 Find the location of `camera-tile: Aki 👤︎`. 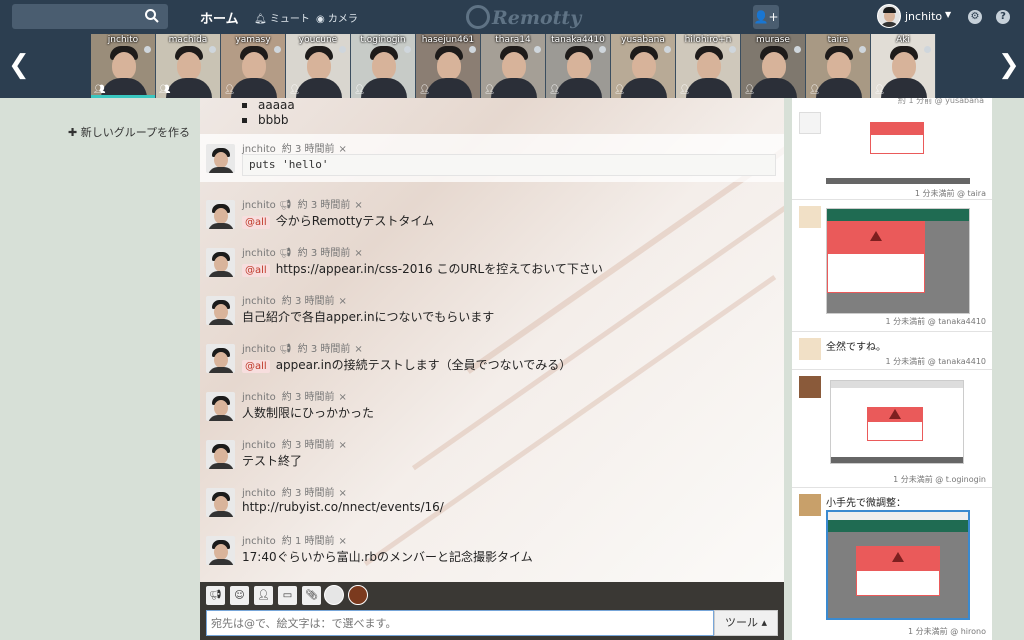

camera-tile: Aki 👤︎ is located at coordinates (903, 66).